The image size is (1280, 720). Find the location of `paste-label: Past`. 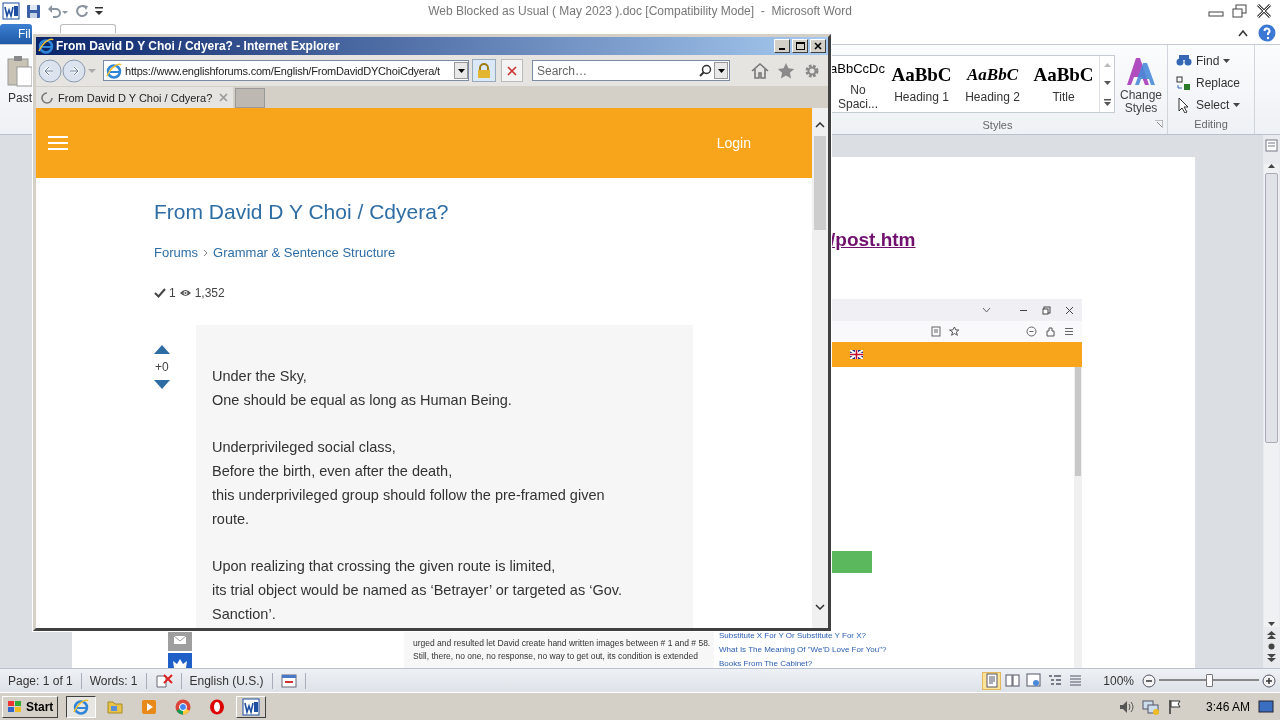

paste-label: Past is located at coordinates (20, 98).